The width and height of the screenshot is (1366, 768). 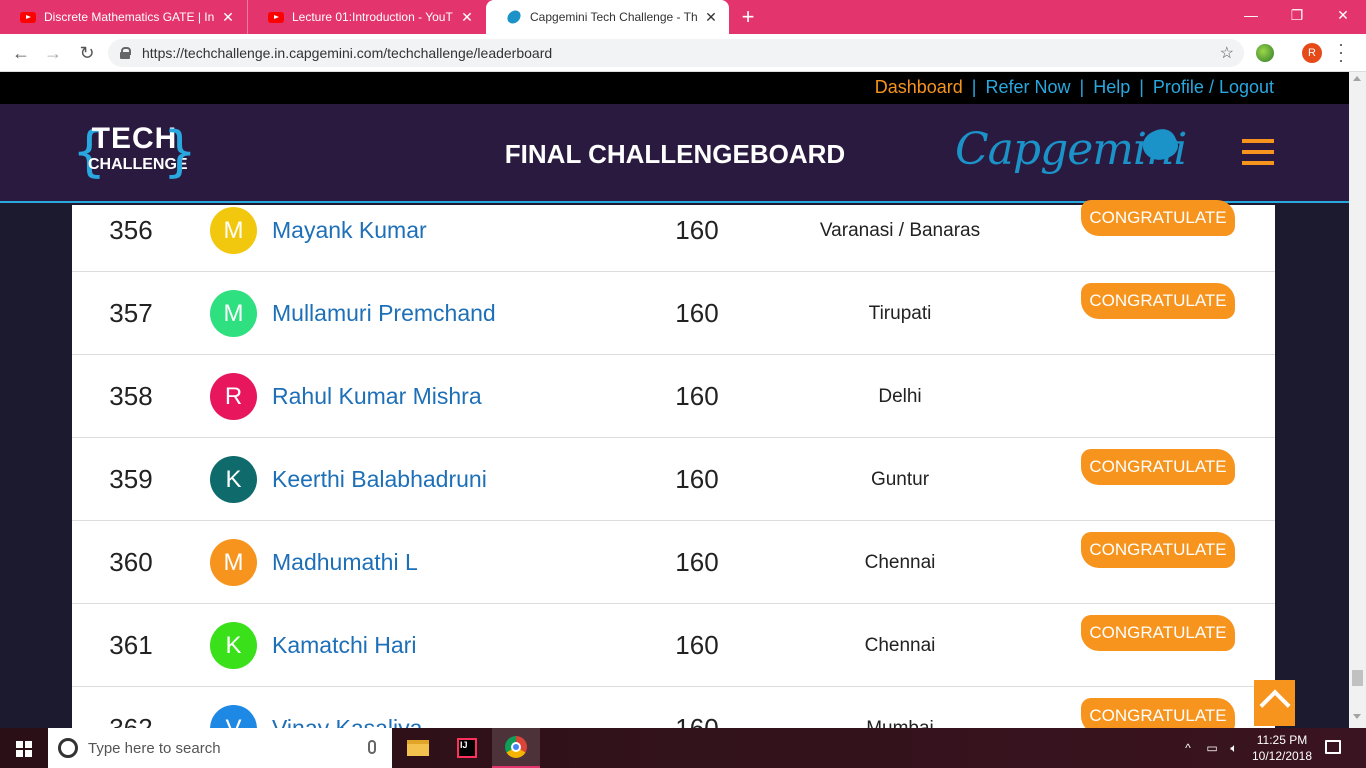 What do you see at coordinates (134, 154) in the screenshot?
I see `tech-challenge-logo: { TECH CHALLENGE }` at bounding box center [134, 154].